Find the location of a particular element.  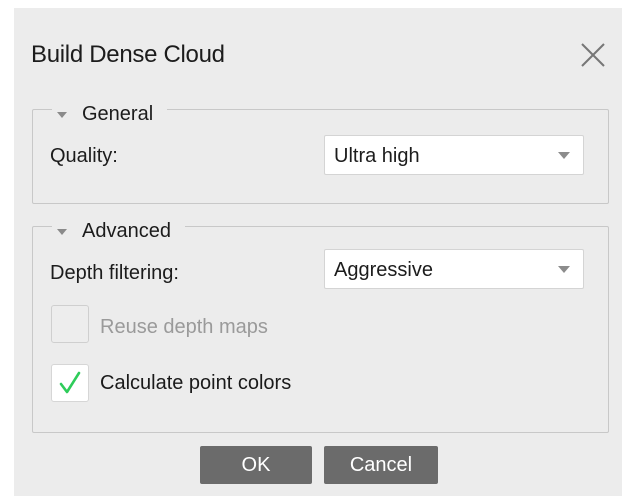

dialog-title: Build Dense Cloud is located at coordinates (128, 54).